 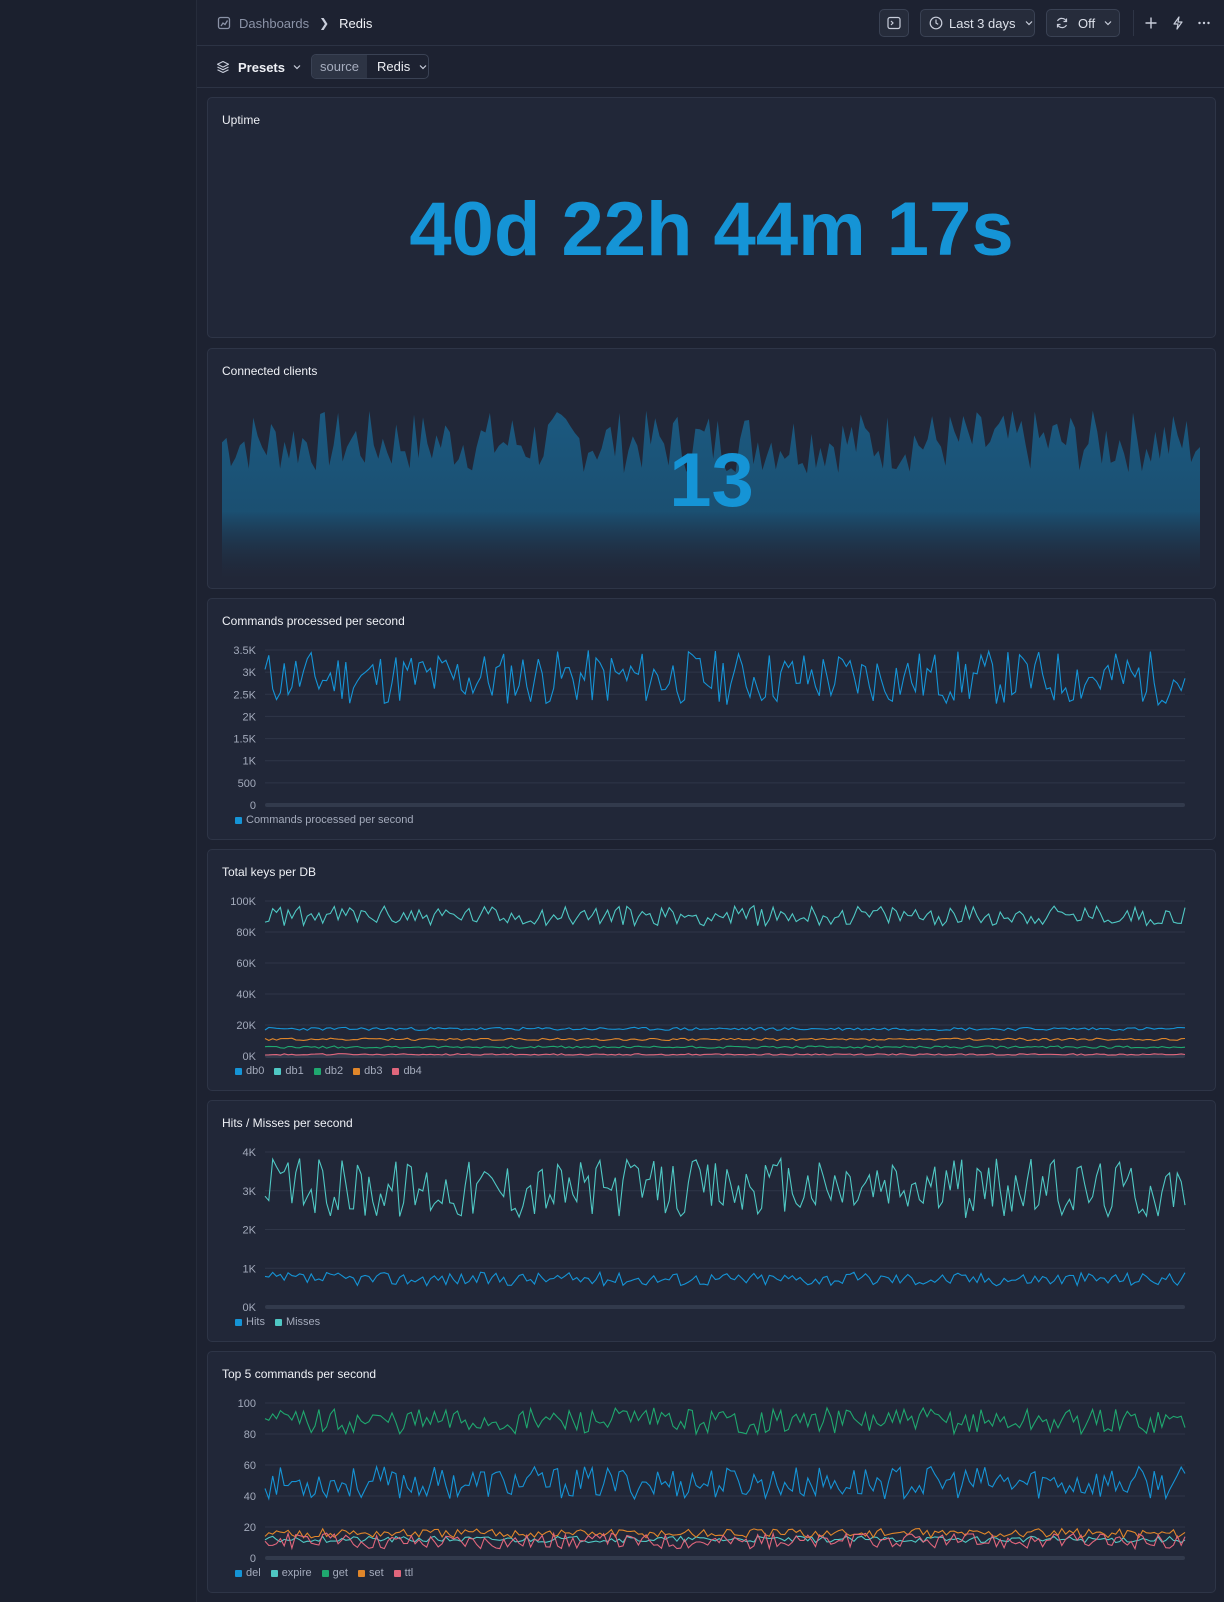 What do you see at coordinates (250, 1528) in the screenshot?
I see `y-tick-label: 20` at bounding box center [250, 1528].